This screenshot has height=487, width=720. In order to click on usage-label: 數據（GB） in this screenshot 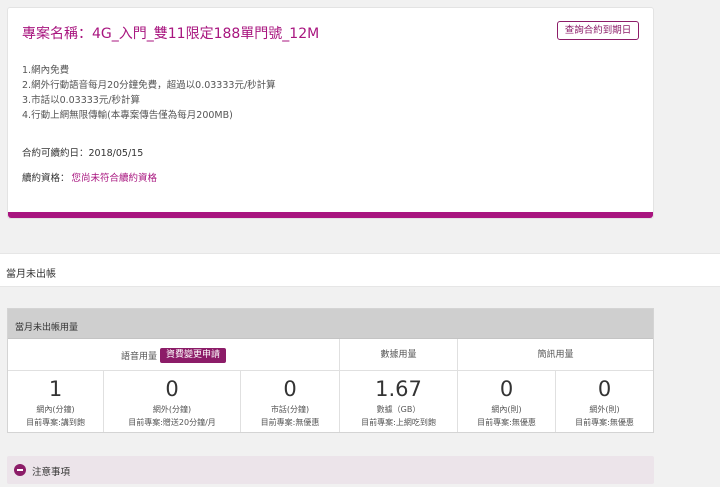, I will do `click(398, 409)`.